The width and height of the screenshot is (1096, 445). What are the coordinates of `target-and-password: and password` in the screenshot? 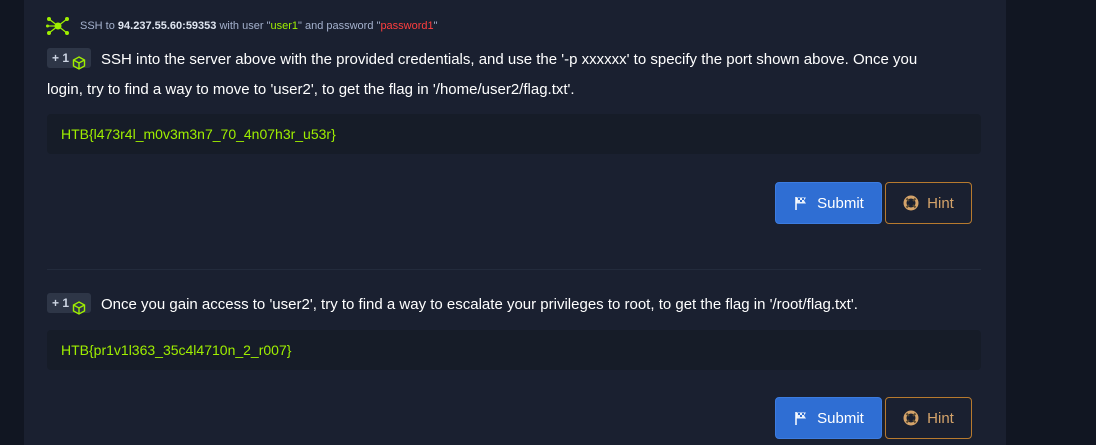 It's located at (339, 26).